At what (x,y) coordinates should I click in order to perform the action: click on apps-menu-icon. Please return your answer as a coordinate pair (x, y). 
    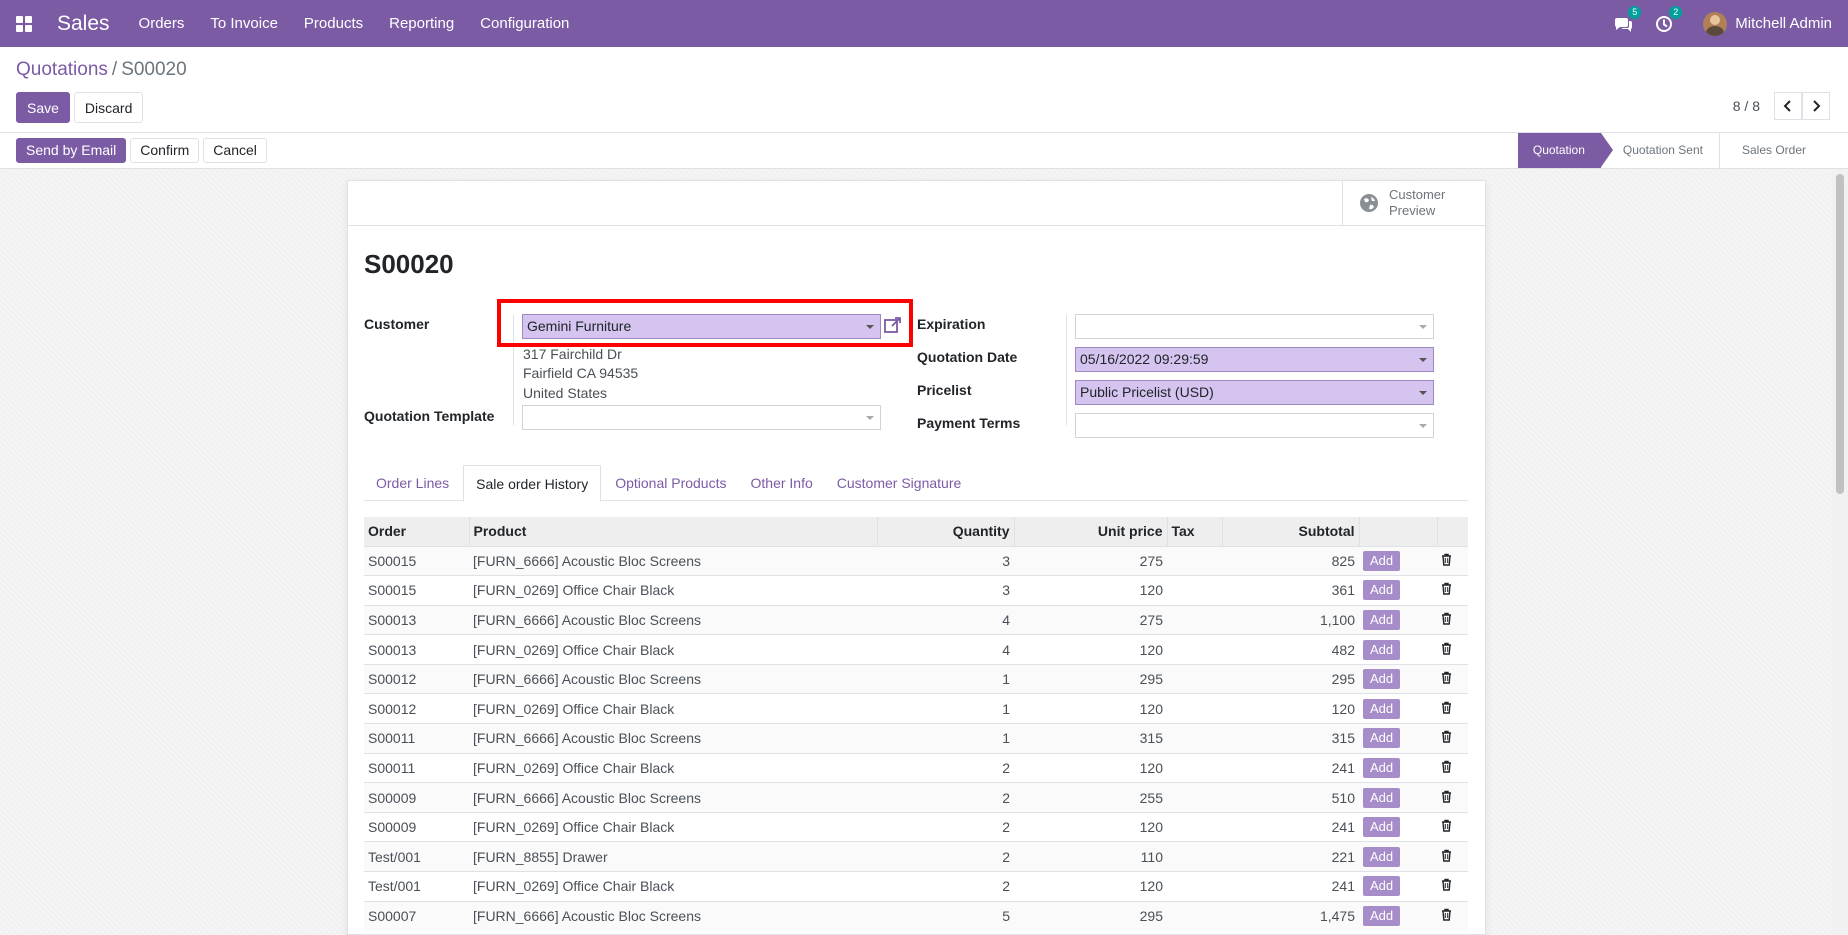
    Looking at the image, I should click on (24, 23).